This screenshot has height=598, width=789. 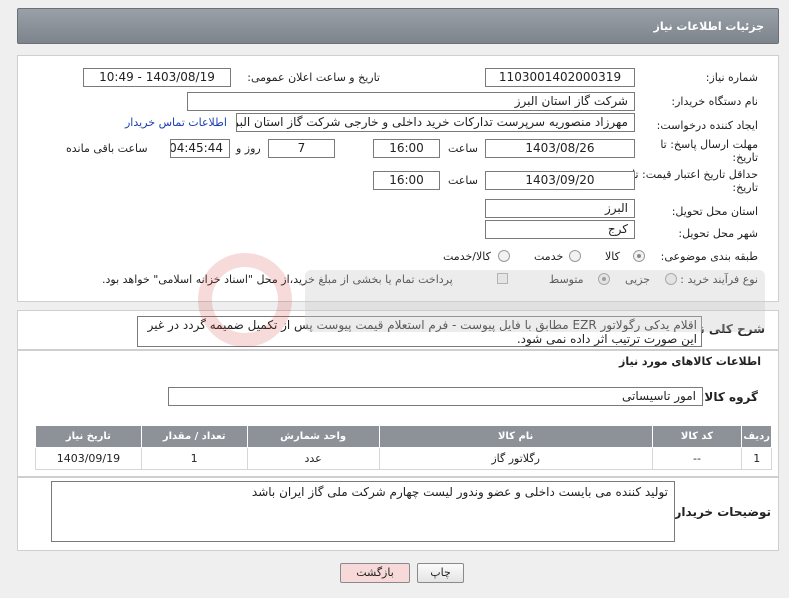 I want to click on process-medium-label: متوسط, so click(x=566, y=279).